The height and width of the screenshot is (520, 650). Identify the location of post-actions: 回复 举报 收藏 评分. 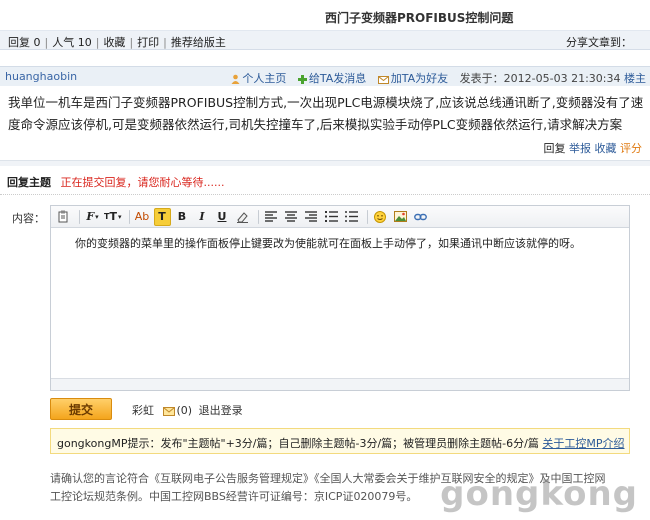
(593, 148).